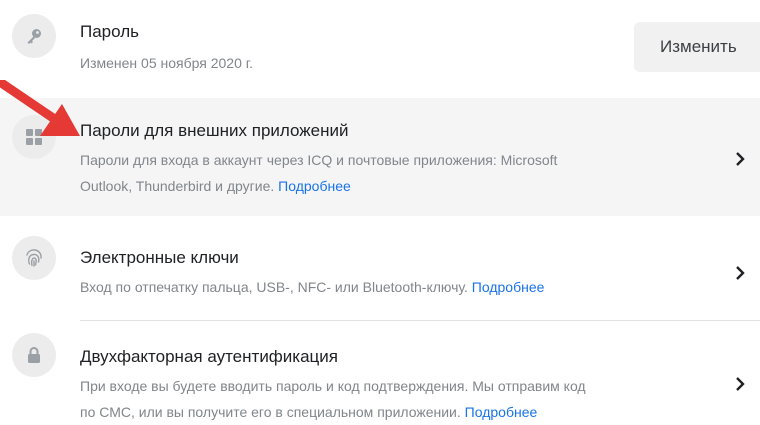 This screenshot has width=760, height=425. I want to click on two-factor-title: Двухфакторная аутентификация, so click(209, 356).